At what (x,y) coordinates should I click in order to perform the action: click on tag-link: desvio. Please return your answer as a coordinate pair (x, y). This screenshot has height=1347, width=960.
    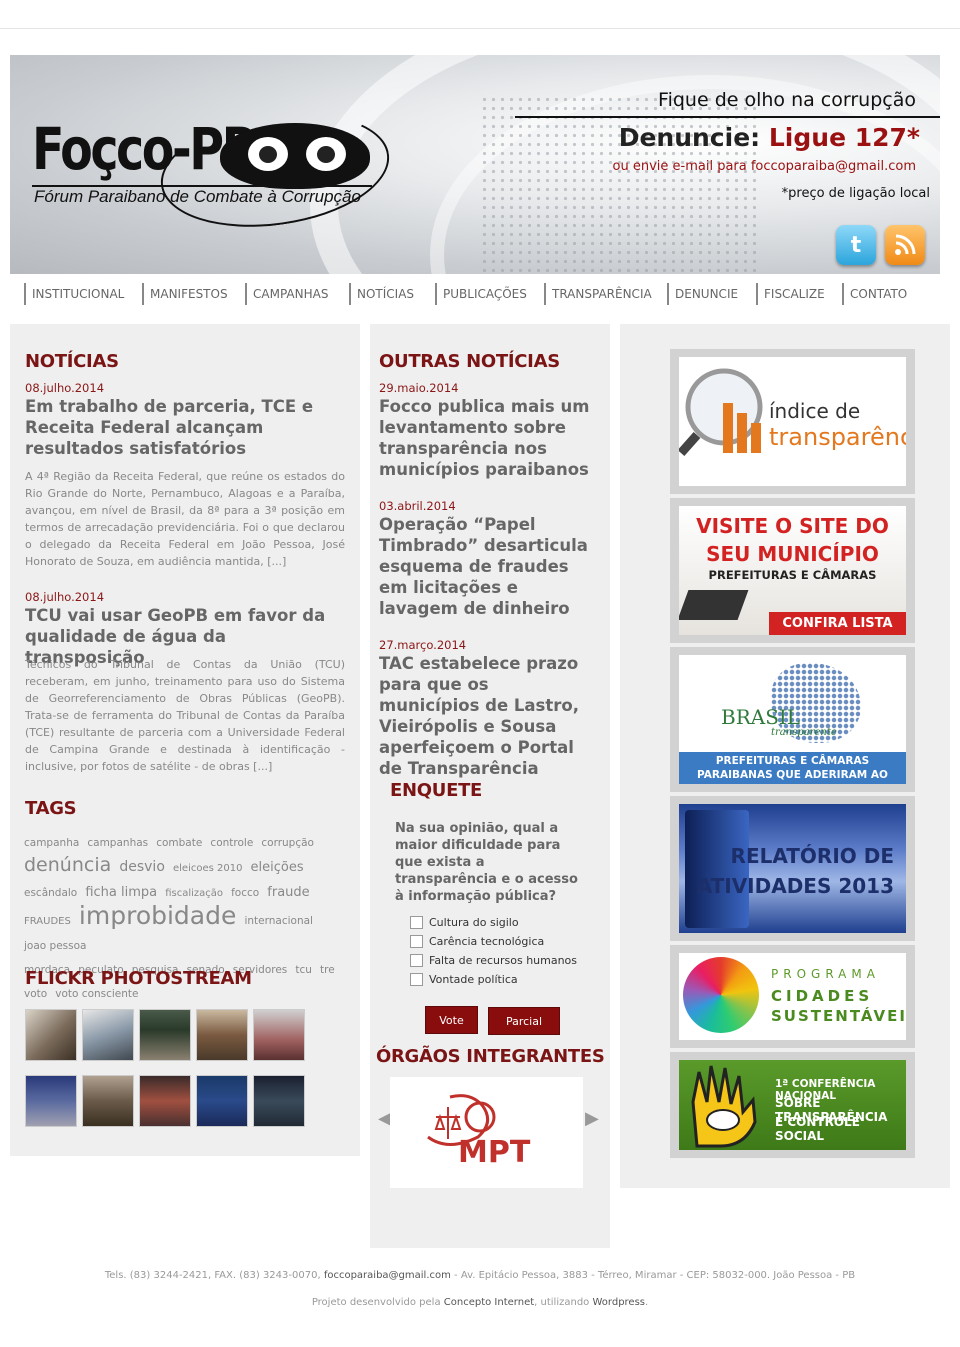
    Looking at the image, I should click on (142, 867).